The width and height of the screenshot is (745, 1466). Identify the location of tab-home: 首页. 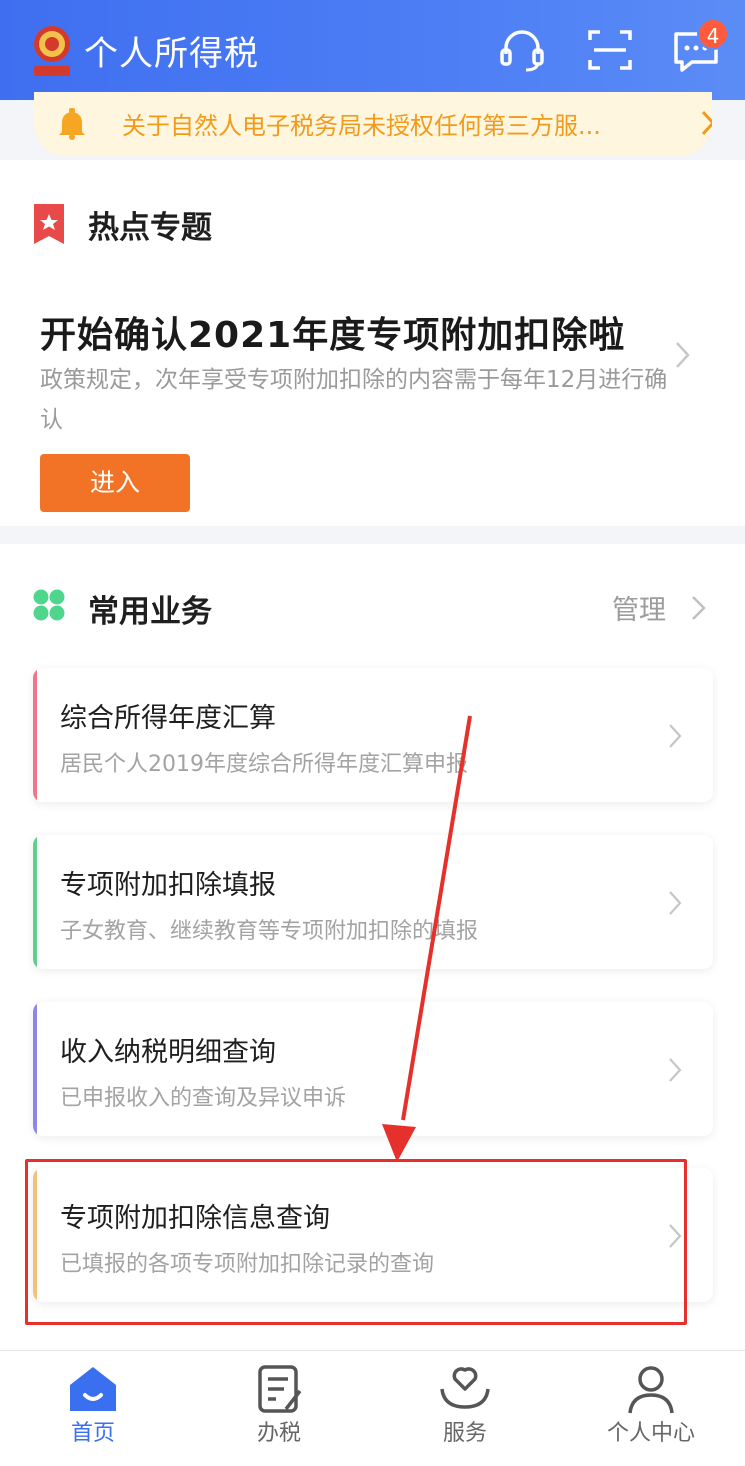
(93, 1408).